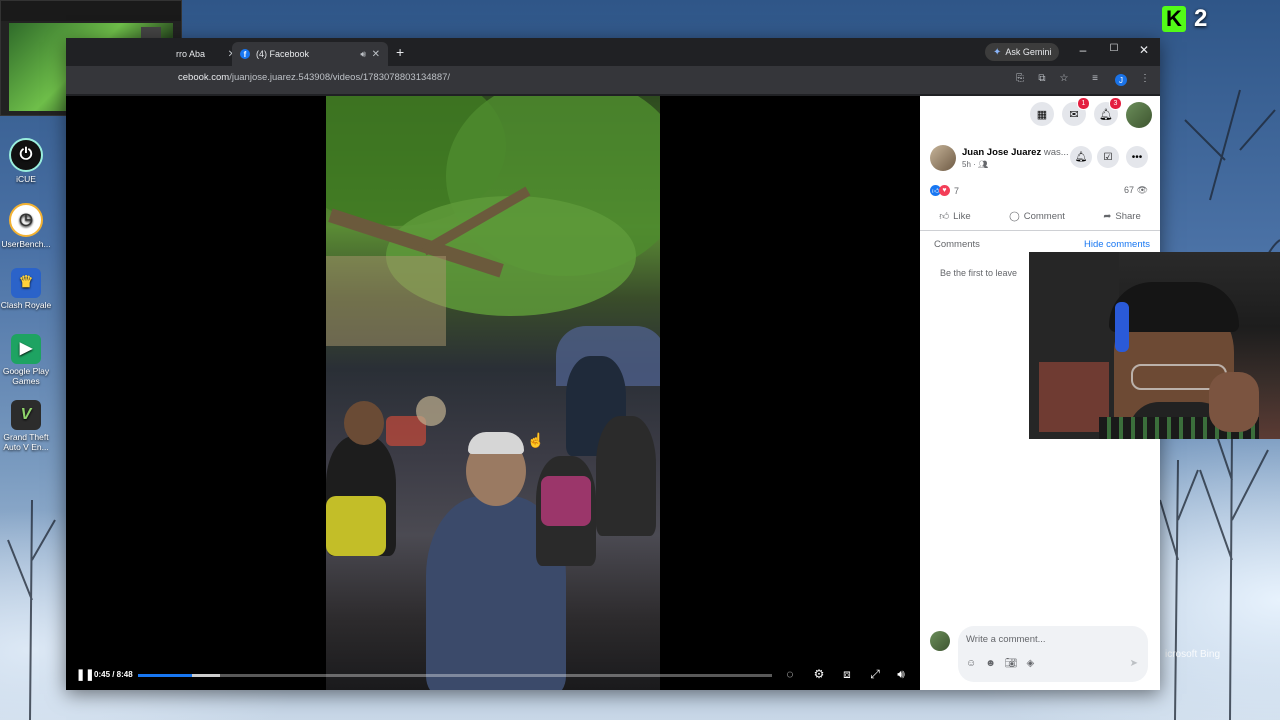 The width and height of the screenshot is (1280, 720). Describe the element at coordinates (1083, 103) in the screenshot. I see `messenger-badge: 1` at that location.